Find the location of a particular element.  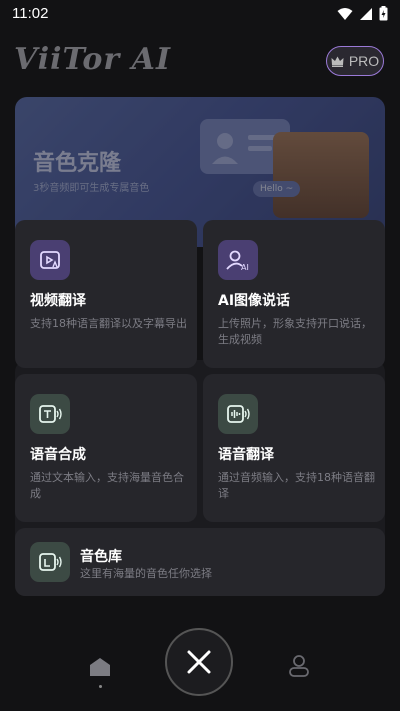

card-description: 通过音频输入，支持18种语音翻译 is located at coordinates (296, 485).